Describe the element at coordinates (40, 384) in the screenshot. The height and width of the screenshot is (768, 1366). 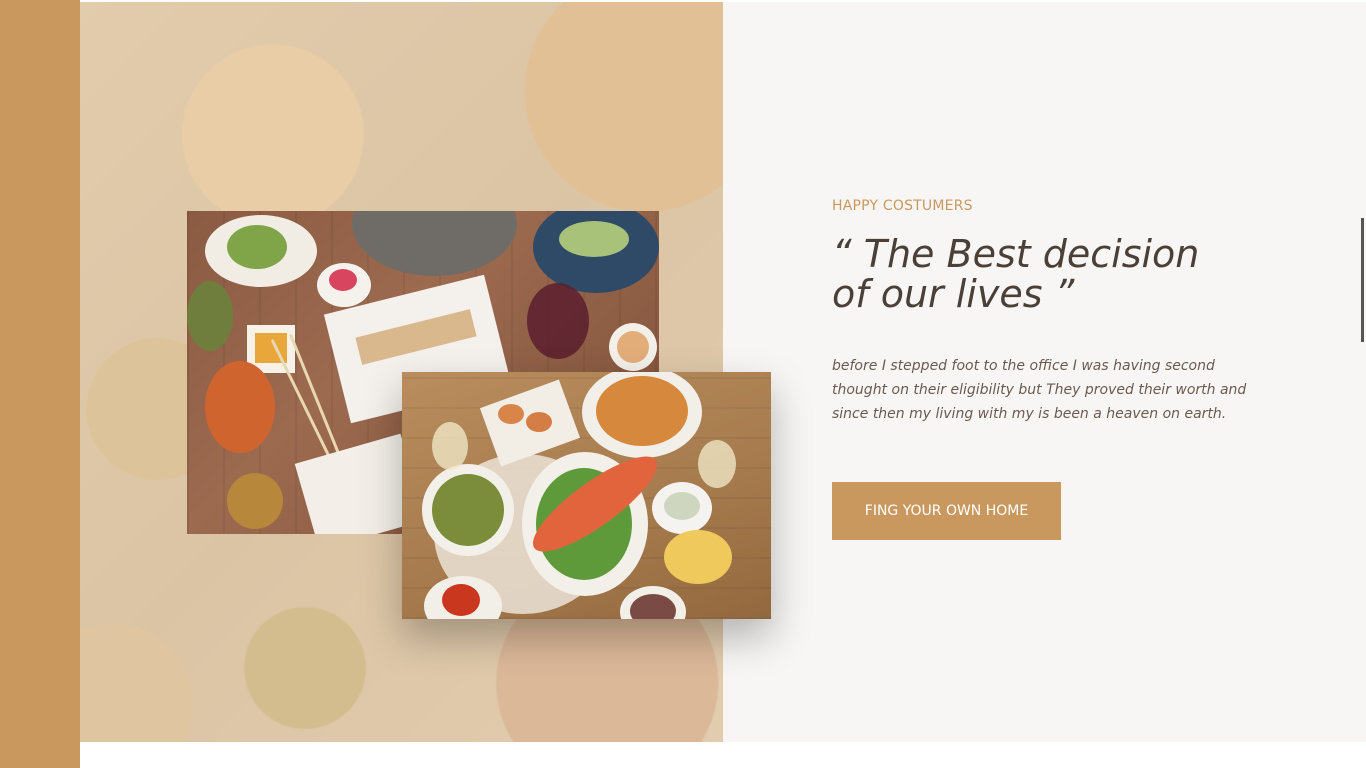
I see `left-accent-strip` at that location.